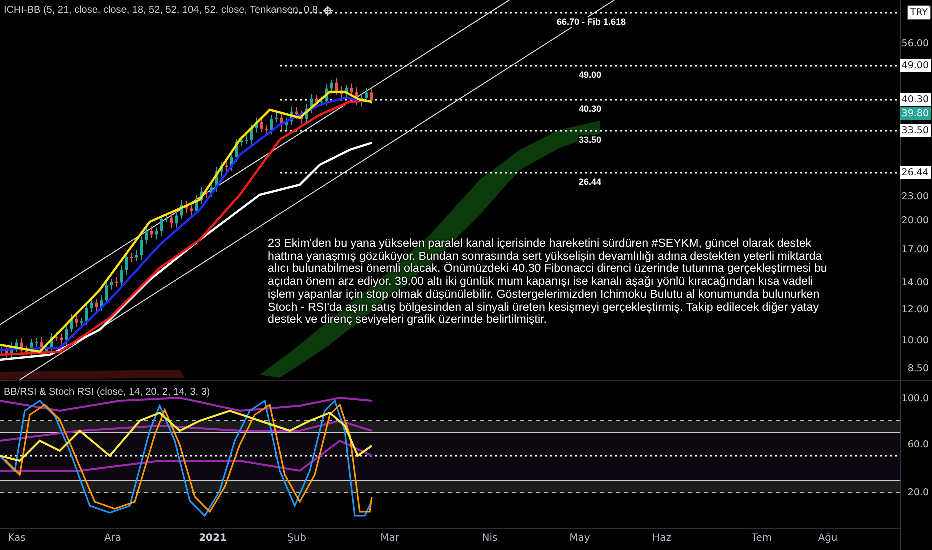 The image size is (932, 550). What do you see at coordinates (590, 75) in the screenshot?
I see `level-label: 49.00` at bounding box center [590, 75].